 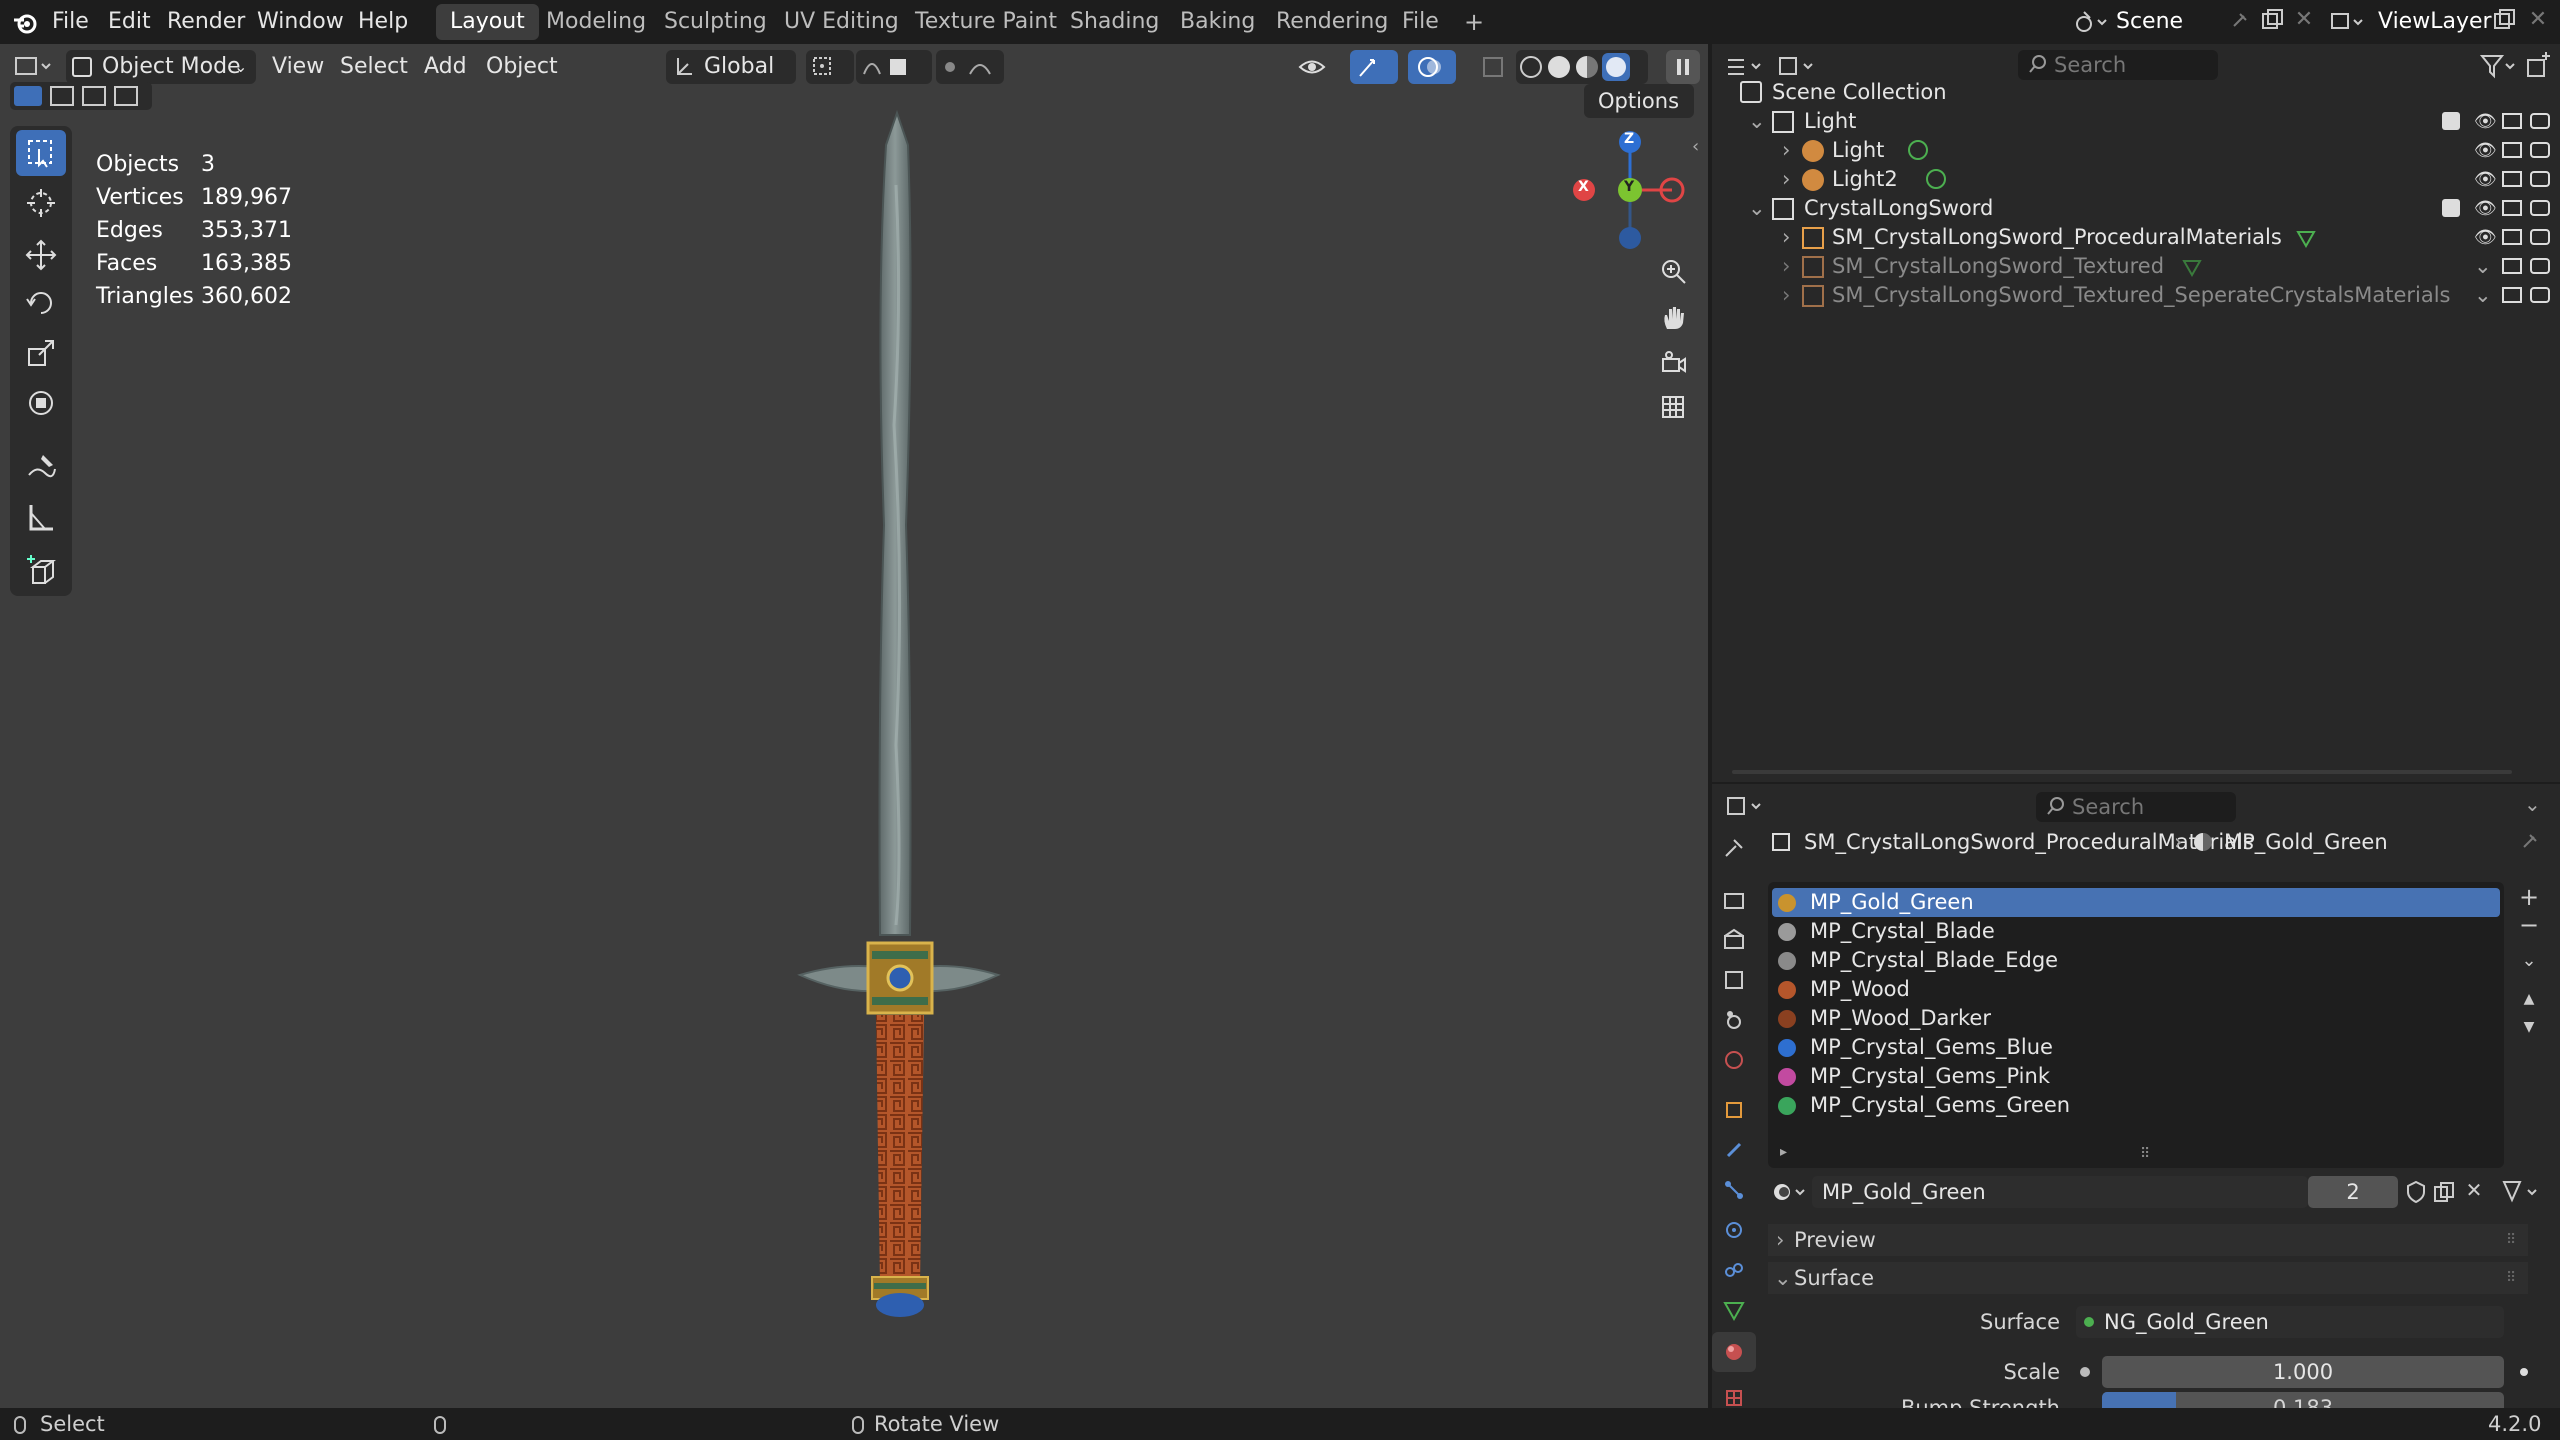 What do you see at coordinates (1630, 191) in the screenshot?
I see `navigation-gizmo: Z X Y` at bounding box center [1630, 191].